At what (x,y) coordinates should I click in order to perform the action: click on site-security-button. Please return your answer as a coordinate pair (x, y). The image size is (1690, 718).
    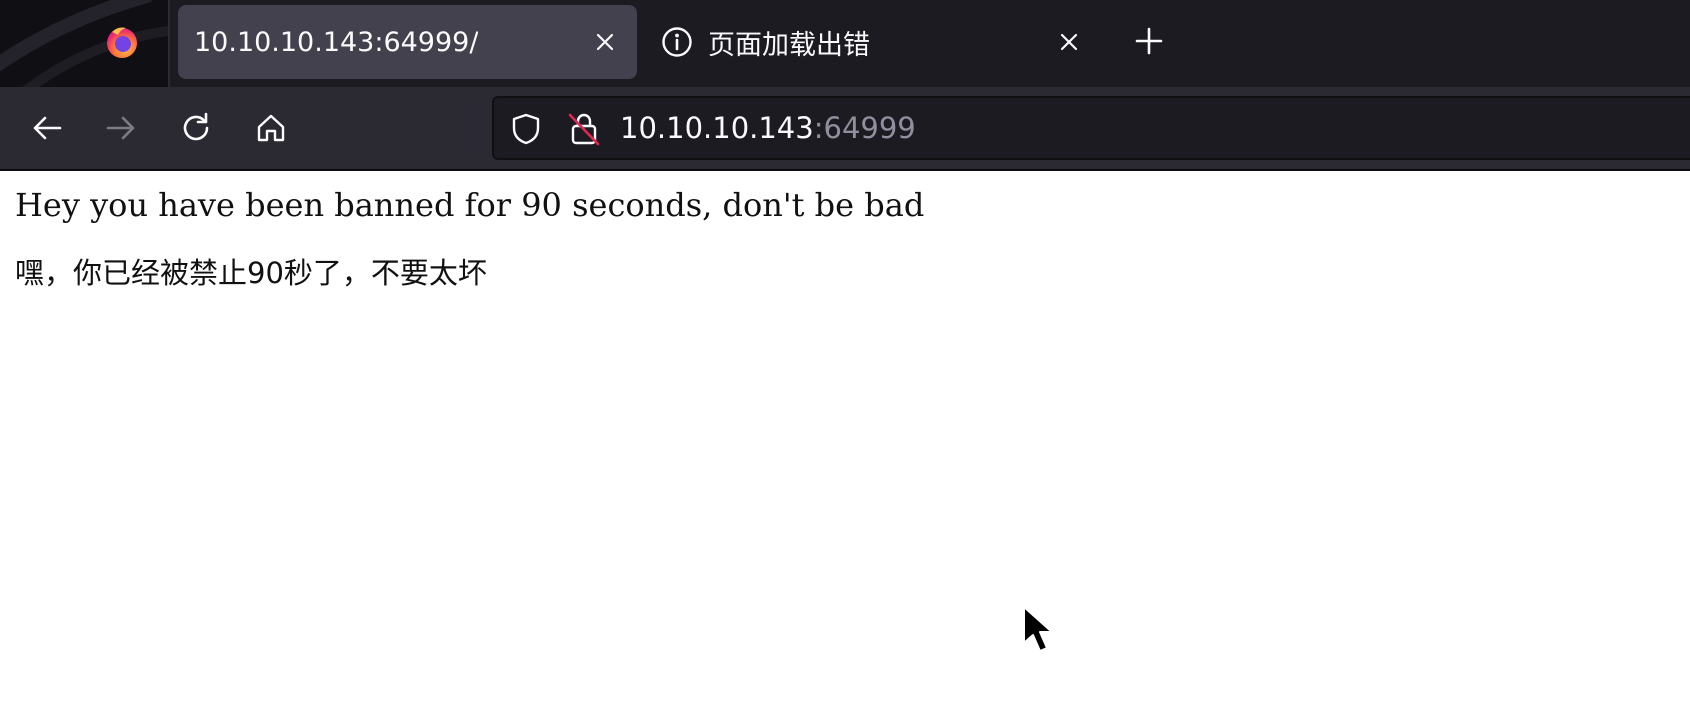
    Looking at the image, I should click on (584, 129).